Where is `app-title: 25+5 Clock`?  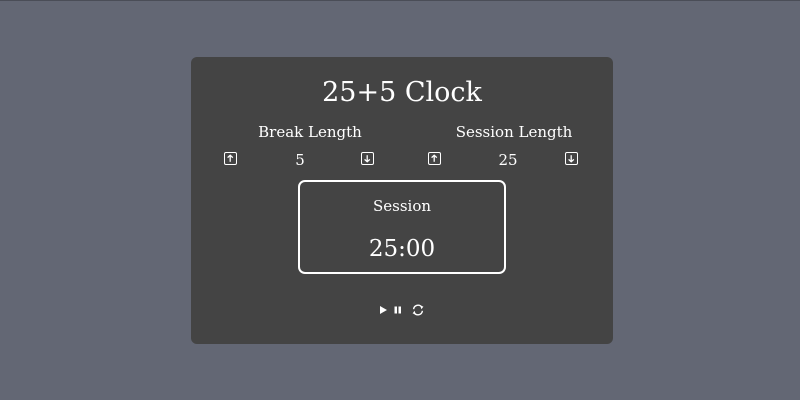 app-title: 25+5 Clock is located at coordinates (402, 92).